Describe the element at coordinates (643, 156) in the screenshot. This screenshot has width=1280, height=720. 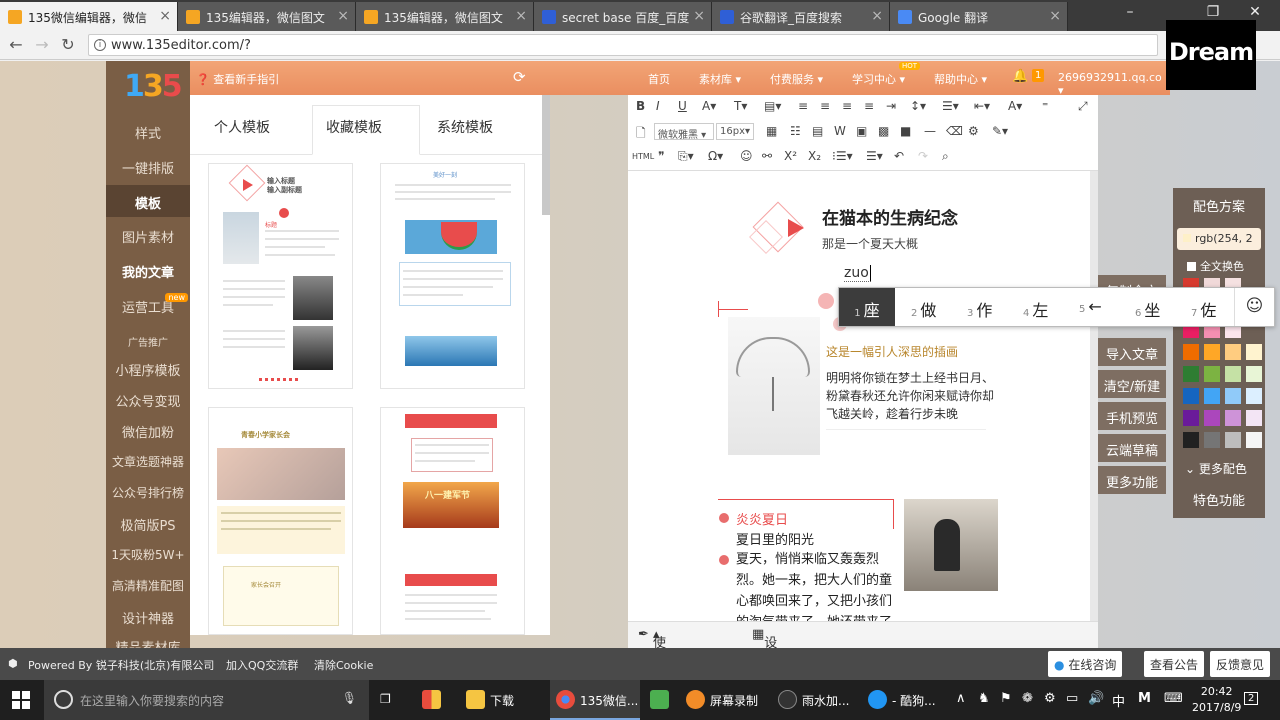
I see `html-icon: HTML` at that location.